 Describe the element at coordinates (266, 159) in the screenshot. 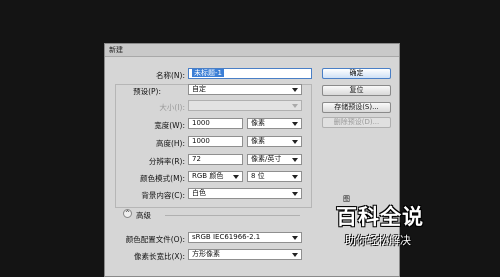

I see `resolution-unit-value: 像素/英寸` at that location.